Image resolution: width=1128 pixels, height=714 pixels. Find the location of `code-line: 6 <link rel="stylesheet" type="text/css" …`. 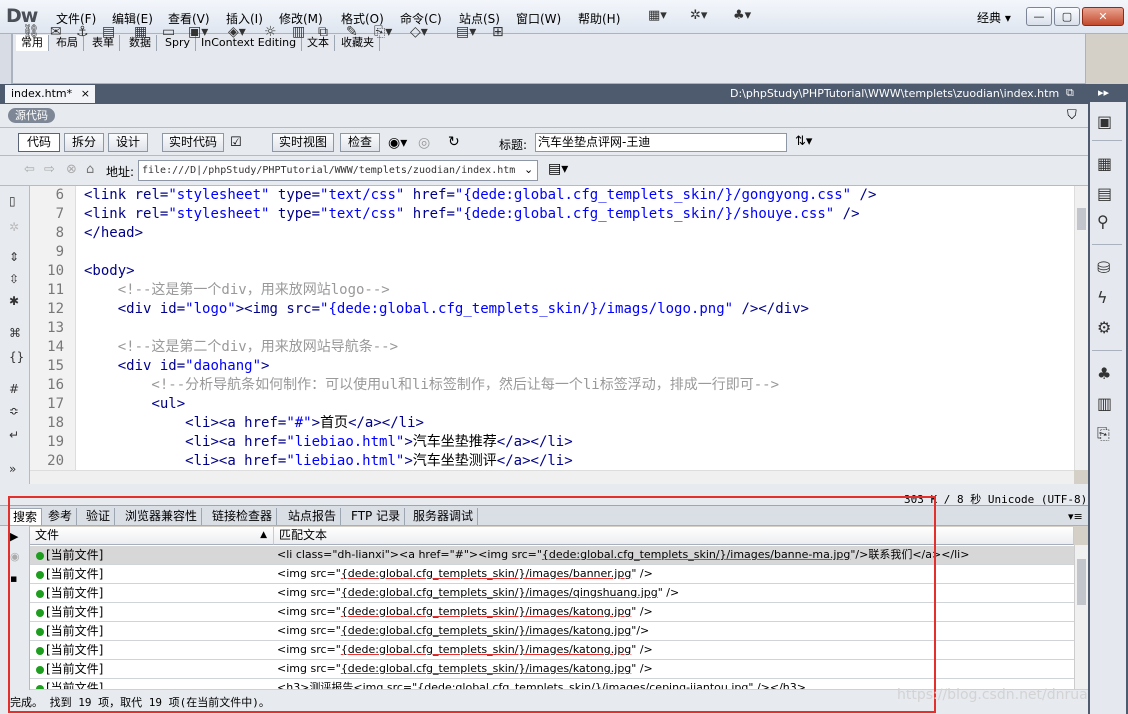

code-line: 6 <link rel="stylesheet" type="text/css" … is located at coordinates (552, 195).